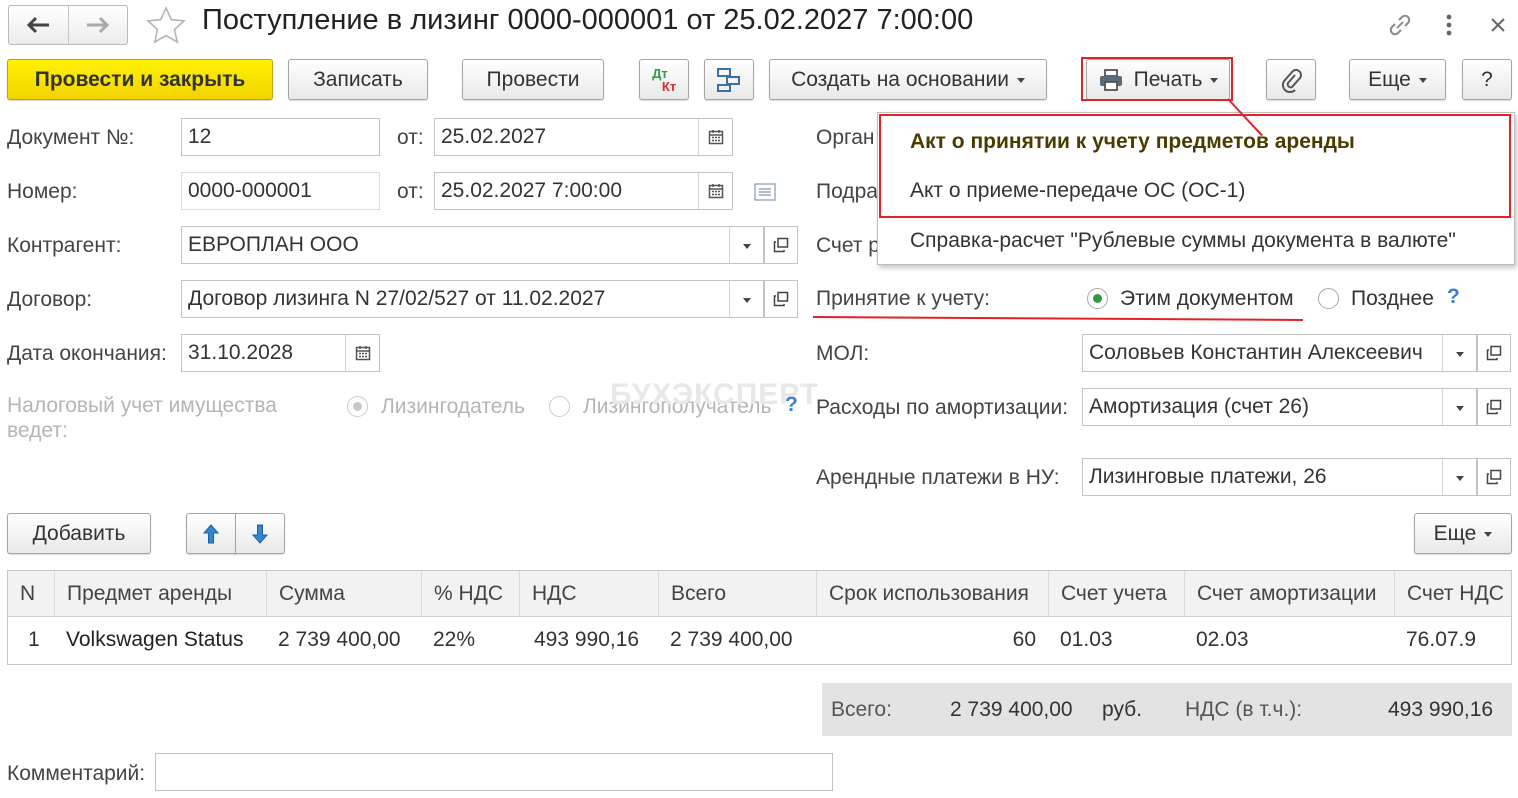 The width and height of the screenshot is (1518, 798). Describe the element at coordinates (559, 406) in the screenshot. I see `radio-lessee` at that location.